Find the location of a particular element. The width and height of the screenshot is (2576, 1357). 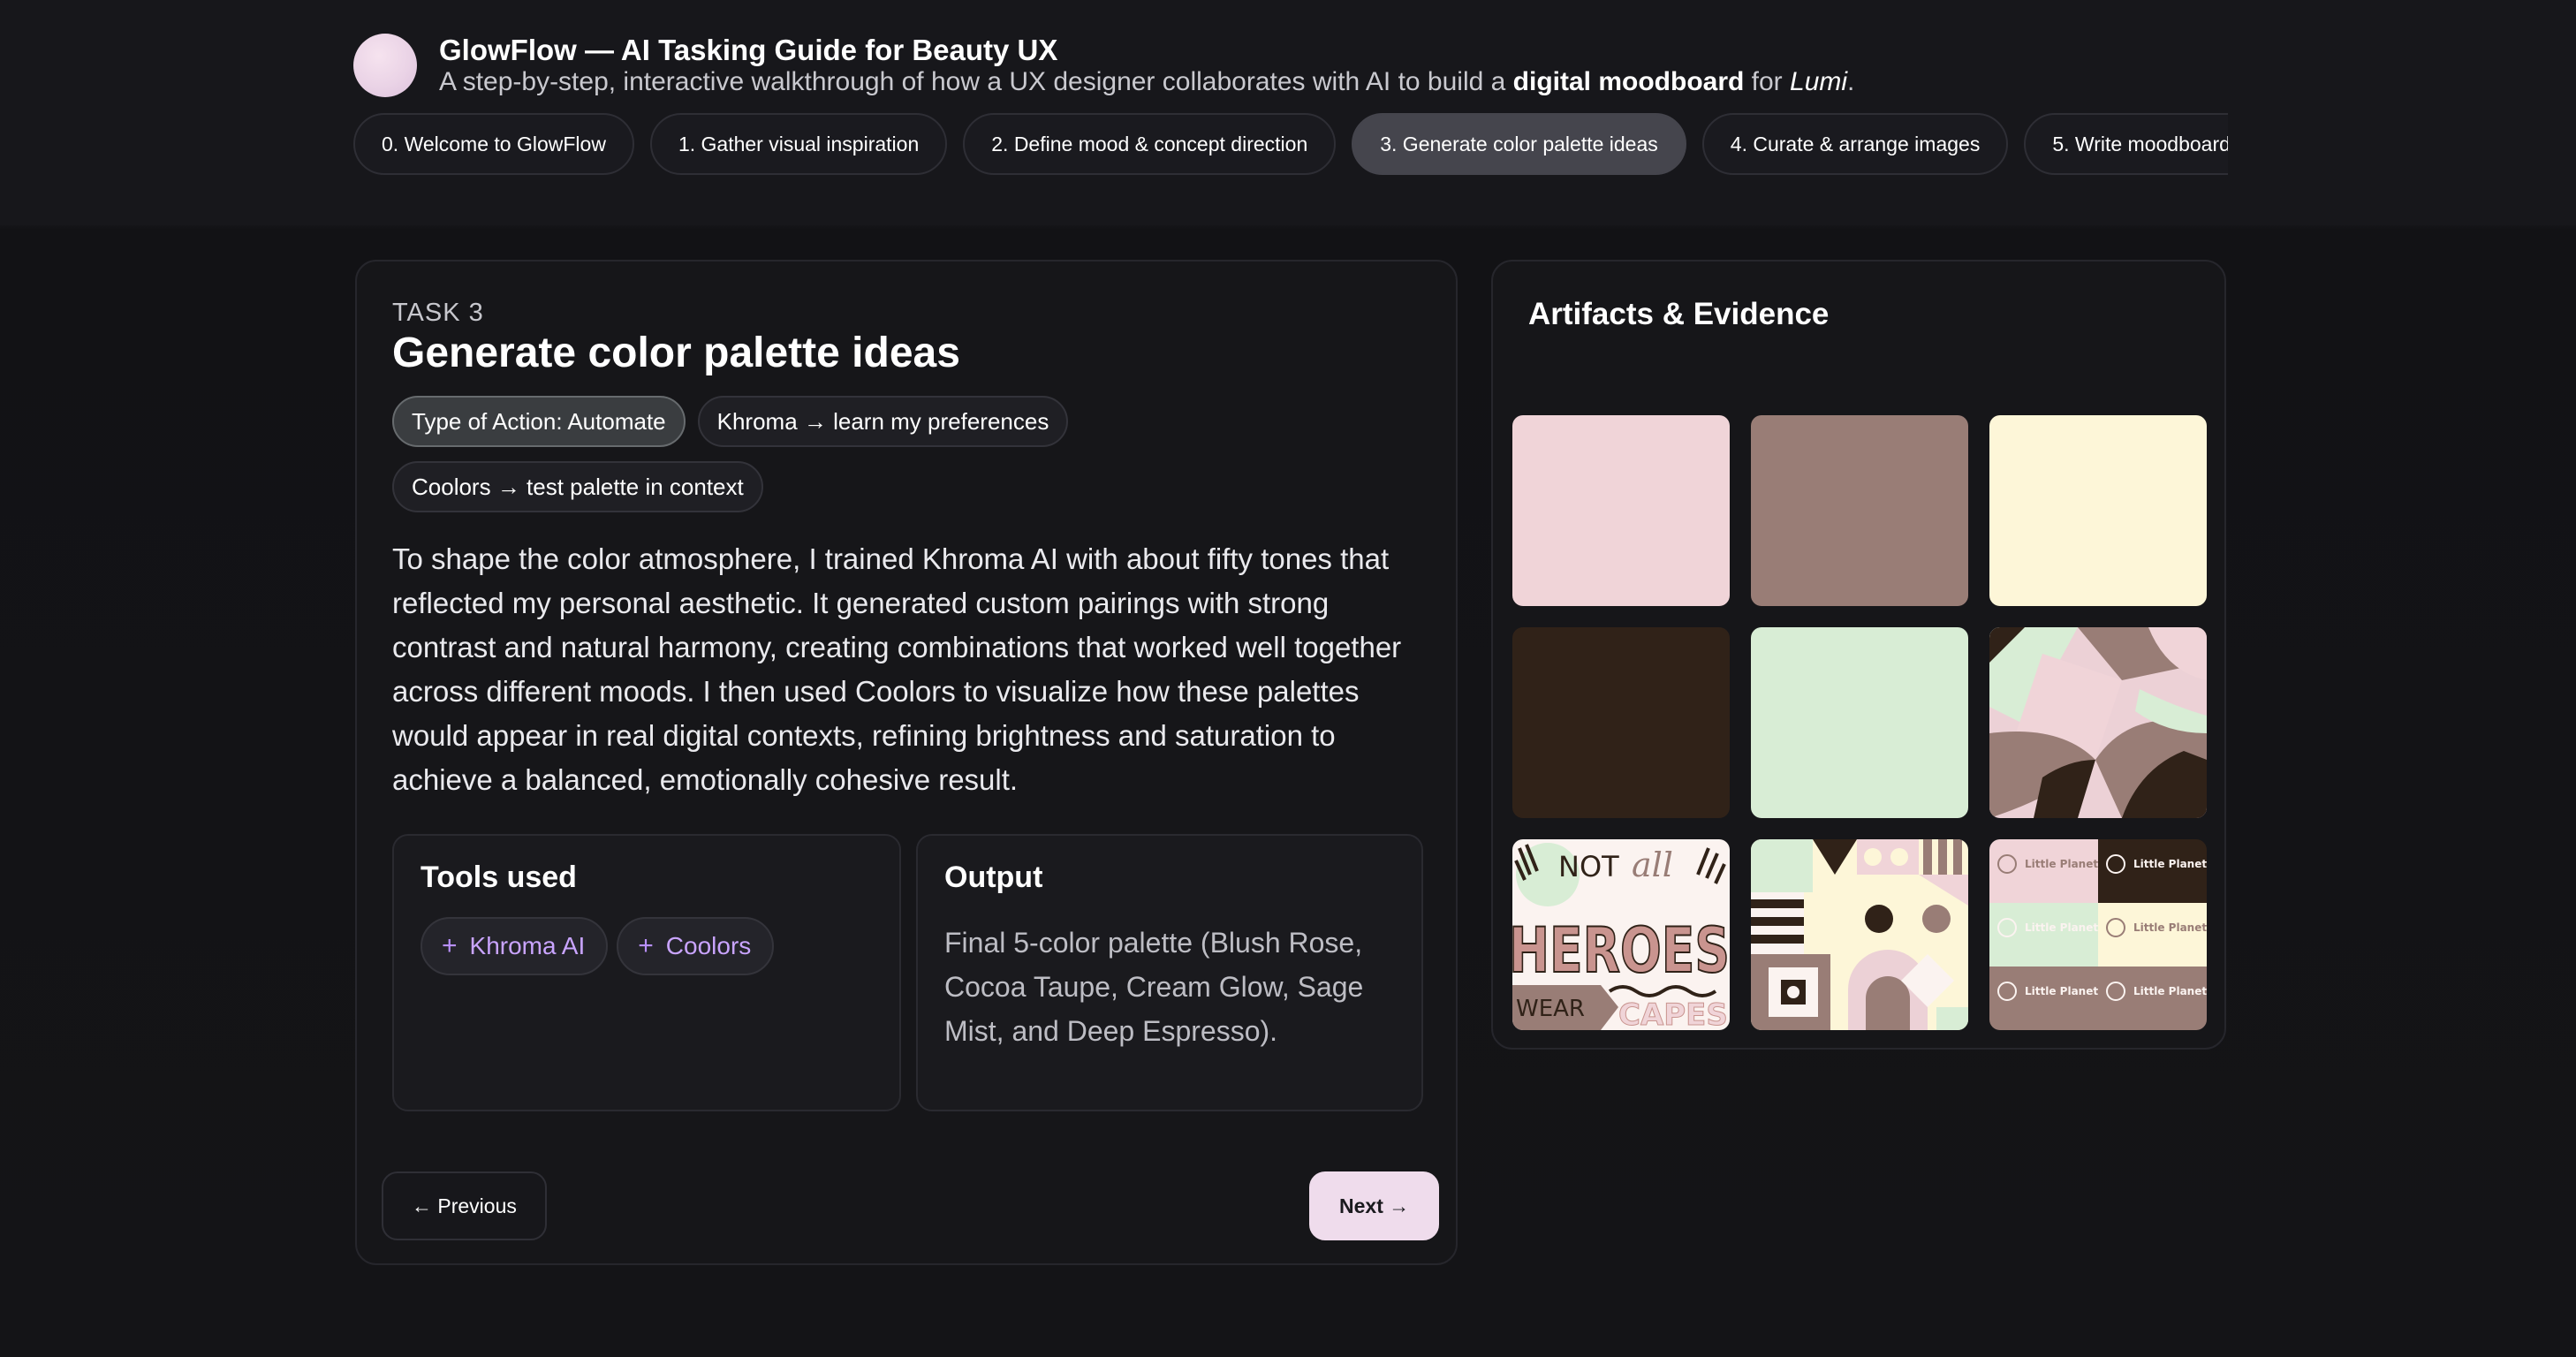

output-title: Output is located at coordinates (994, 877).